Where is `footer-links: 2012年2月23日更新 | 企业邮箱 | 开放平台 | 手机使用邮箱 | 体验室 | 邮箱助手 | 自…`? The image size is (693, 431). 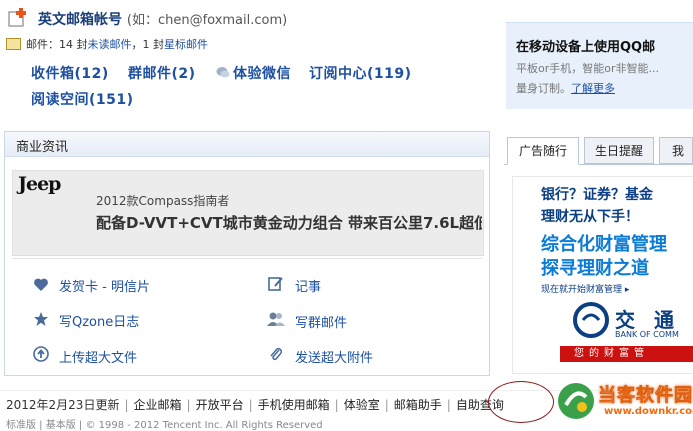
footer-links: 2012年2月23日更新 | 企业邮箱 | 开放平台 | 手机使用邮箱 | 体验室 | 邮箱助手 | 自… is located at coordinates (255, 404).